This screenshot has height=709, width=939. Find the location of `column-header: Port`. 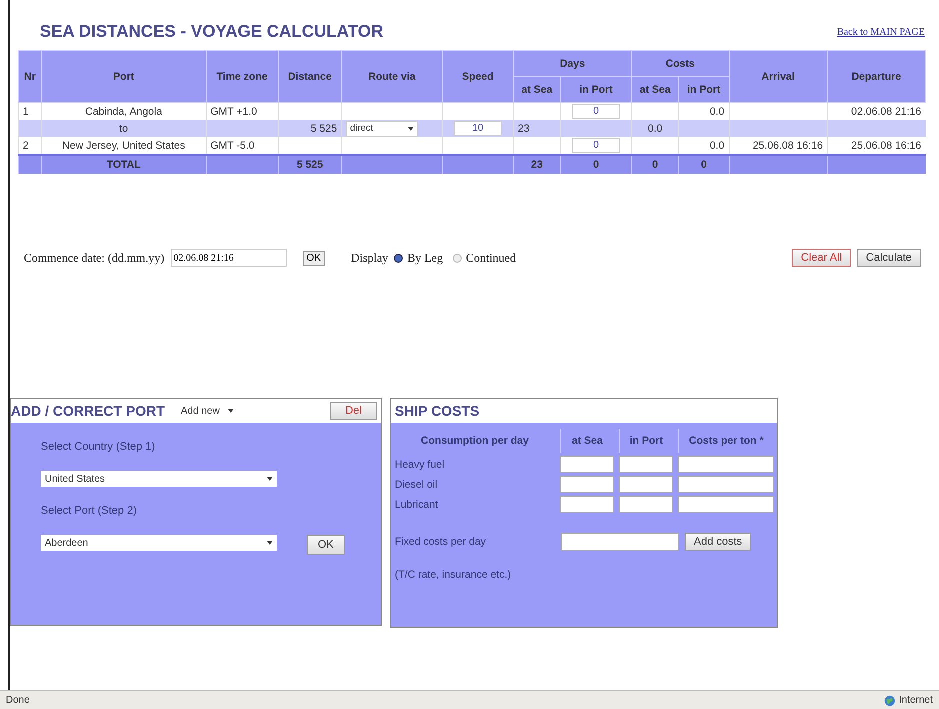

column-header: Port is located at coordinates (124, 76).